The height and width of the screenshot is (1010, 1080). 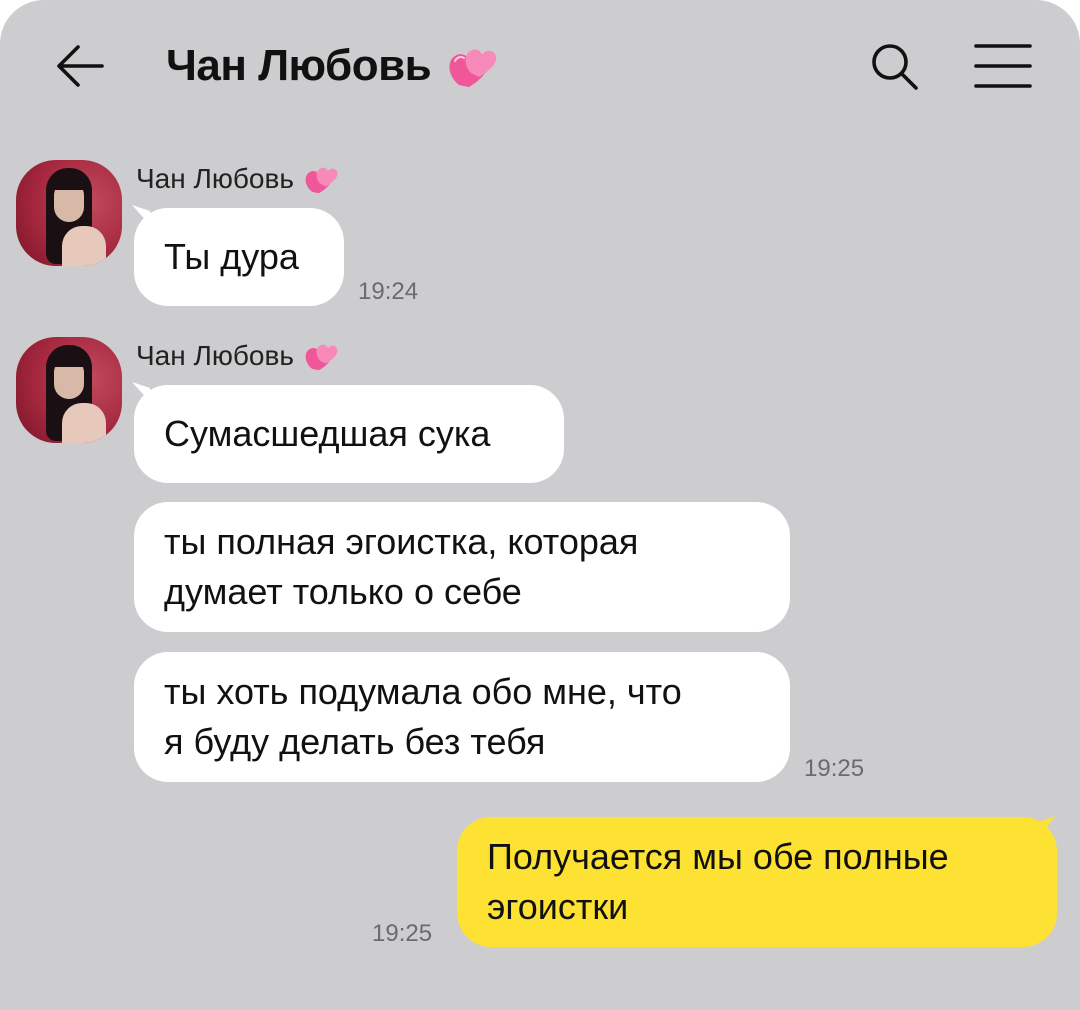 I want to click on search-icon, so click(x=895, y=67).